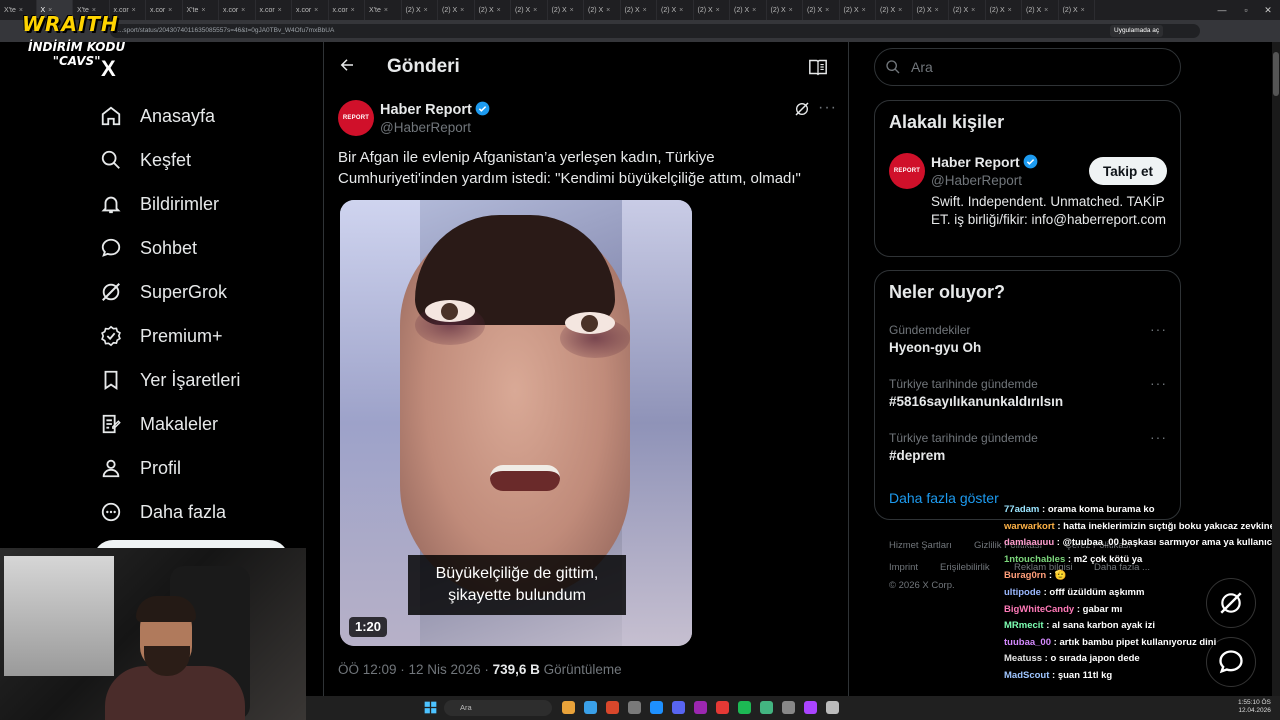  Describe the element at coordinates (810, 707) in the screenshot. I see `obs-icon` at that location.